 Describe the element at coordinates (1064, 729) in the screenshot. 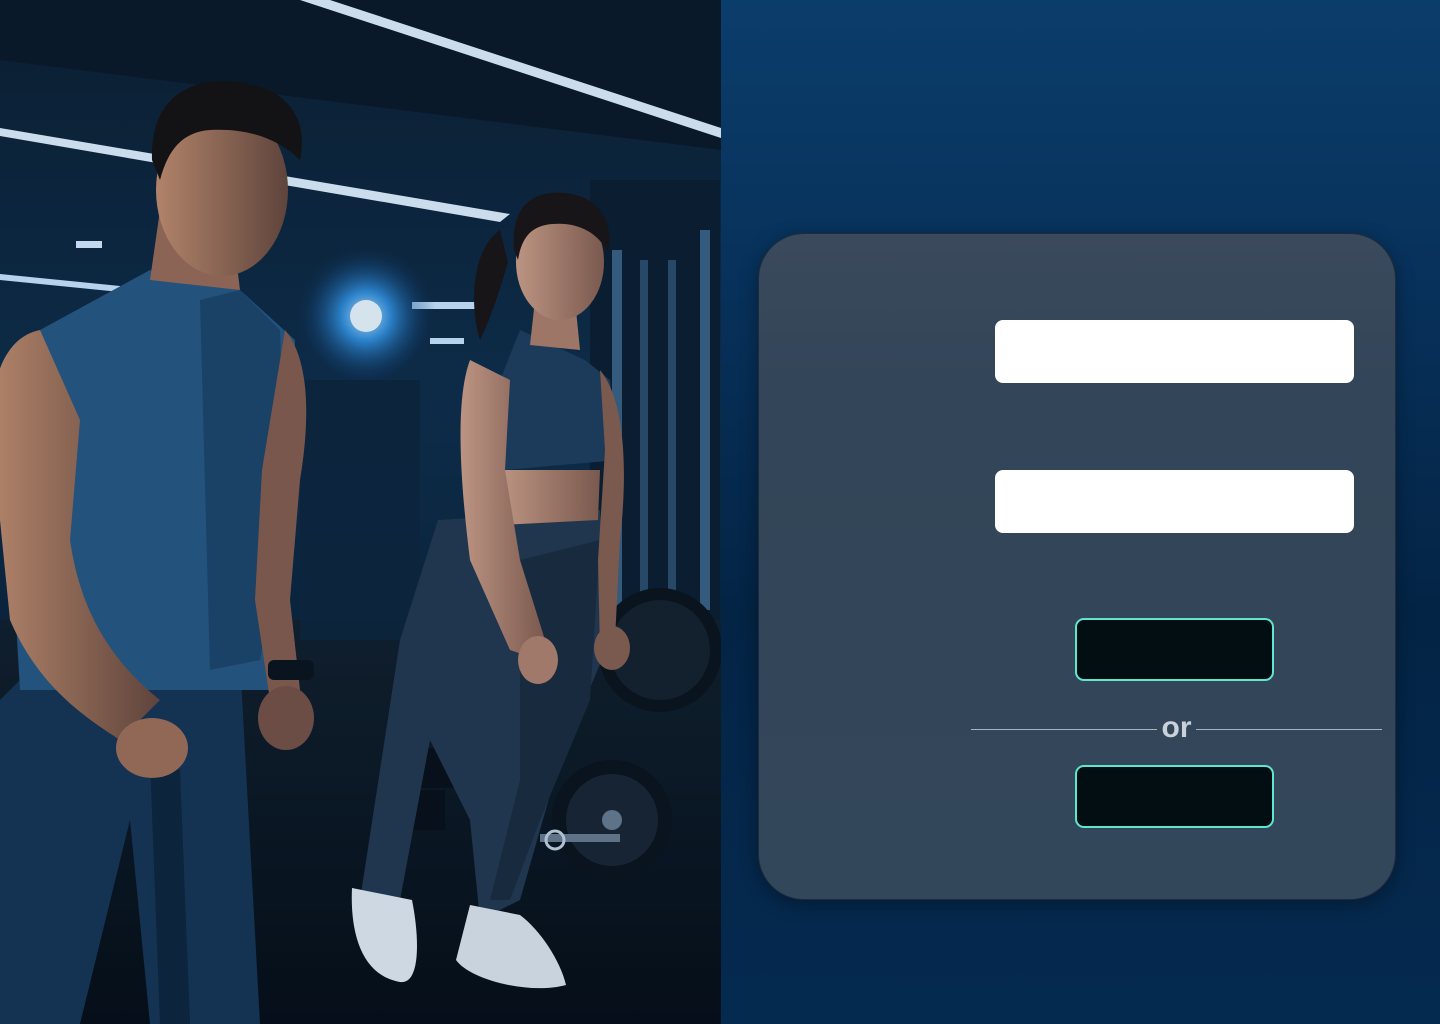

I see `divider-line-left` at that location.